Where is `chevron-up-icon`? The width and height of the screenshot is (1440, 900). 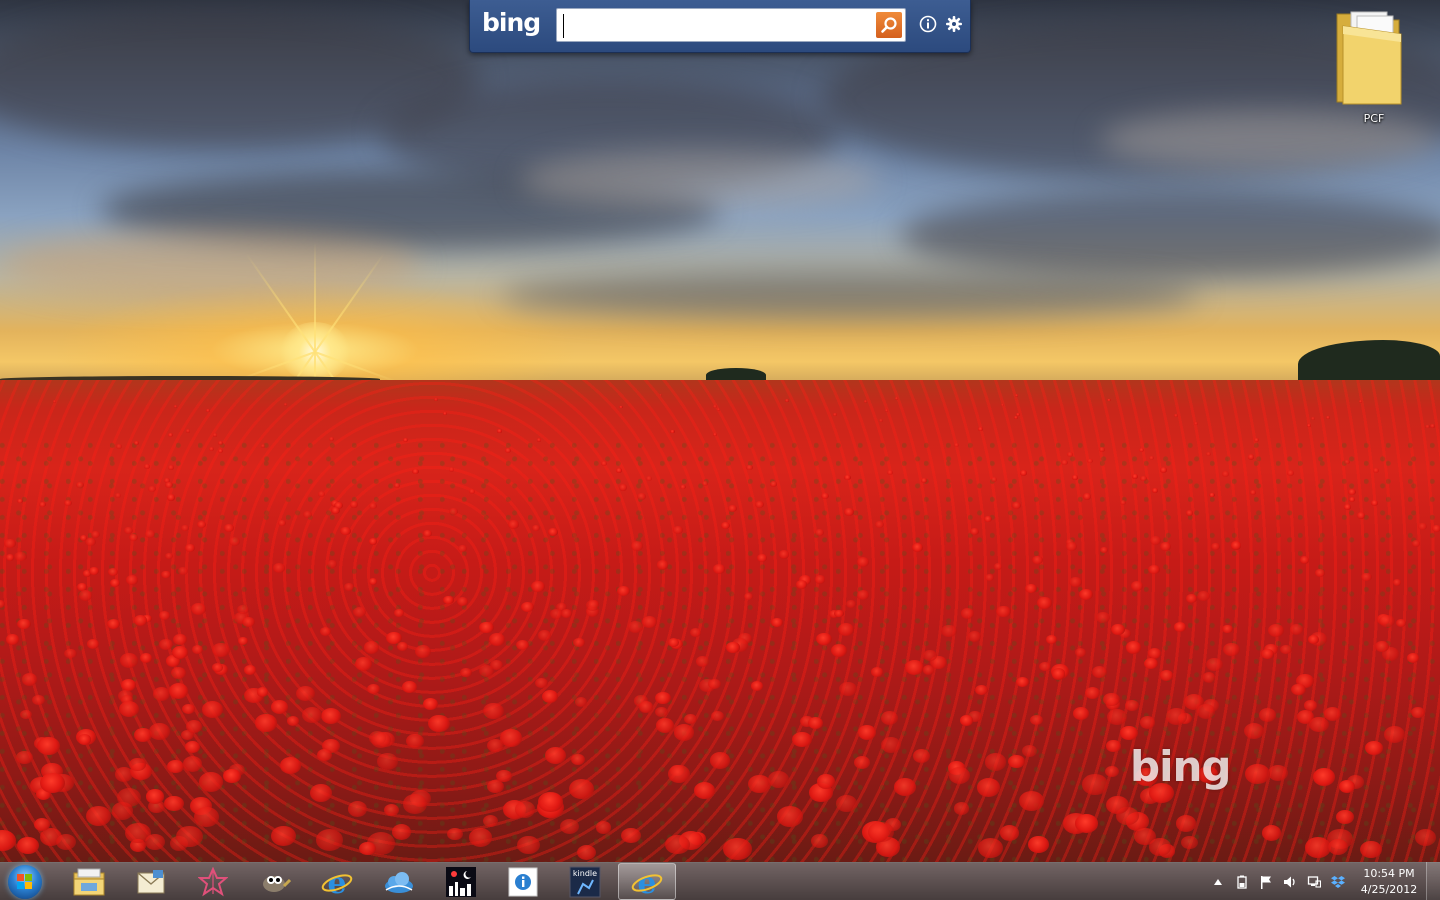 chevron-up-icon is located at coordinates (1218, 882).